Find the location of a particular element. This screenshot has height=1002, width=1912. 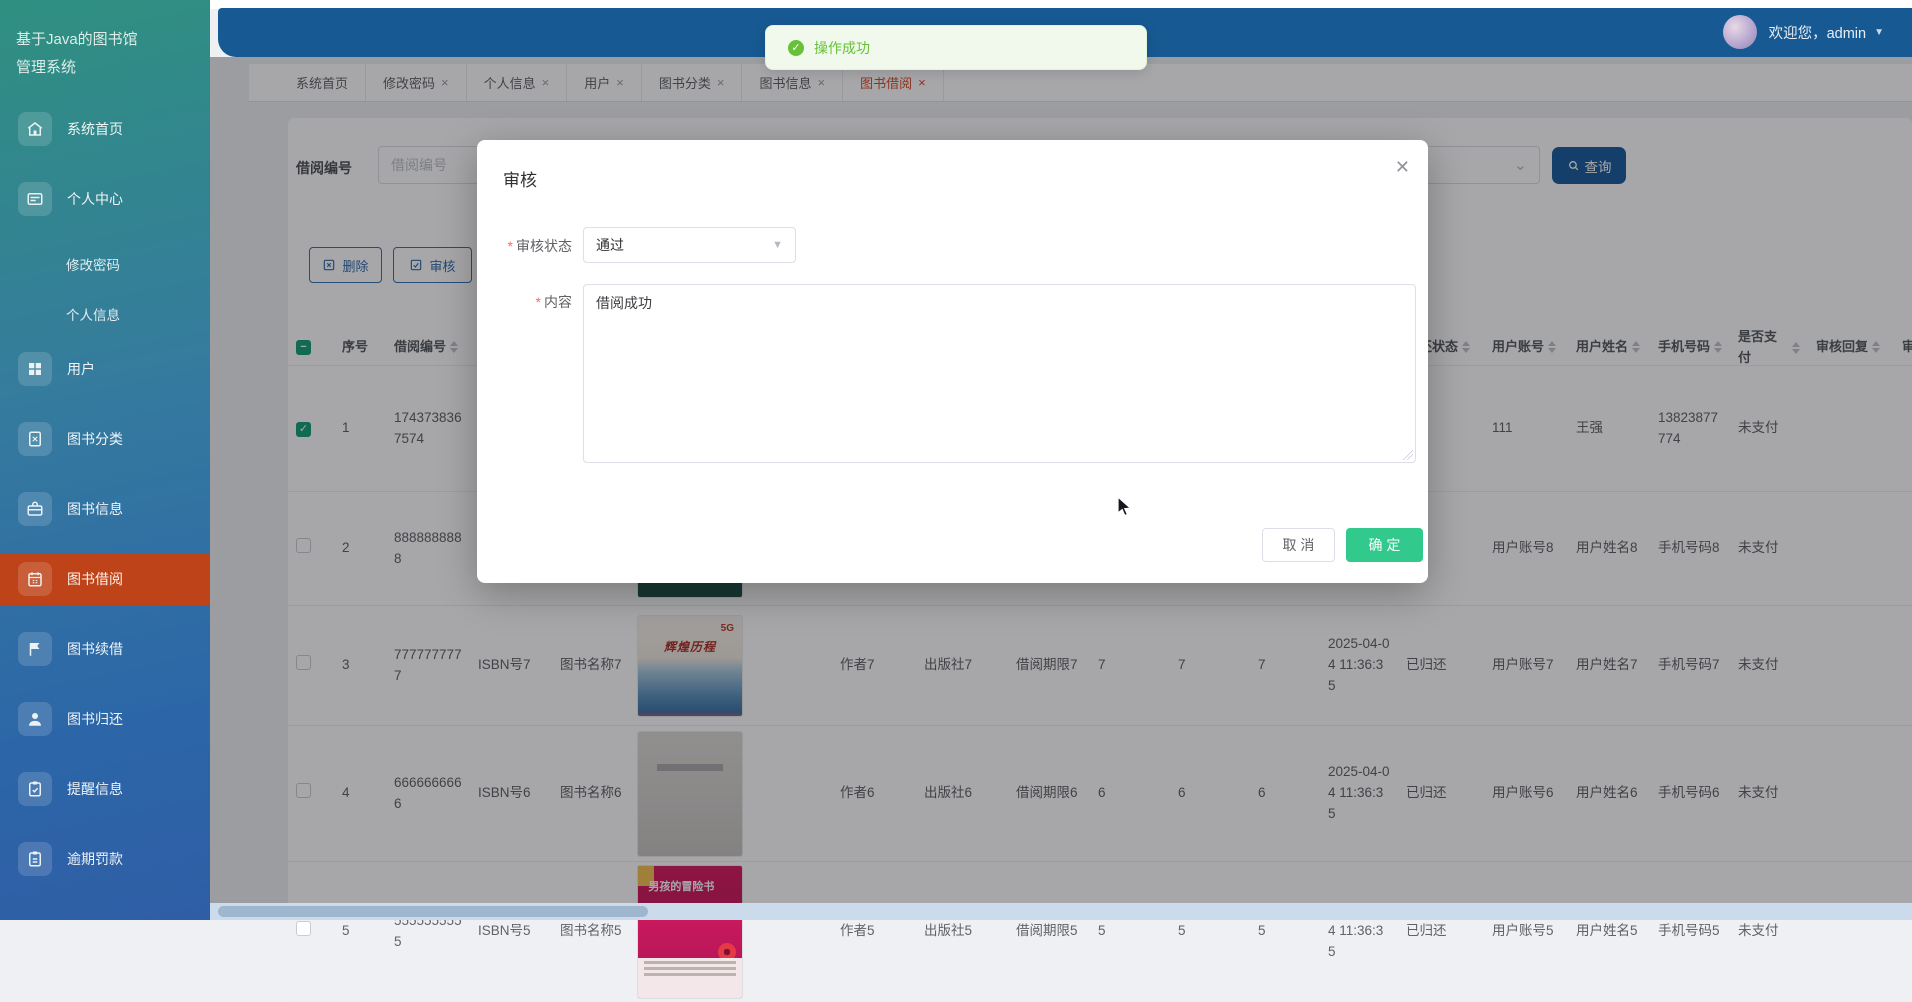

flag-icon is located at coordinates (35, 648).